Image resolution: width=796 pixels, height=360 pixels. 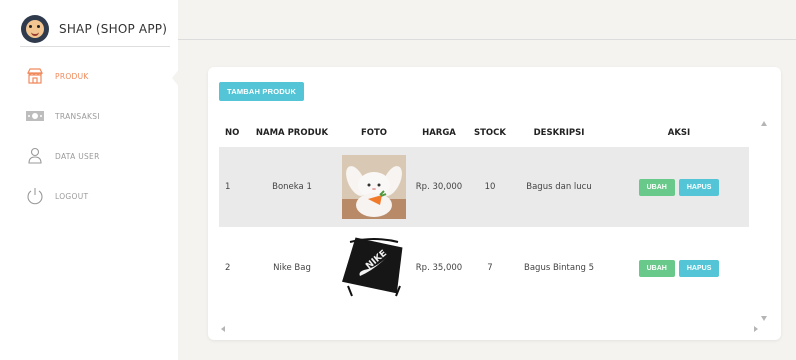 I want to click on power-icon, so click(x=35, y=196).